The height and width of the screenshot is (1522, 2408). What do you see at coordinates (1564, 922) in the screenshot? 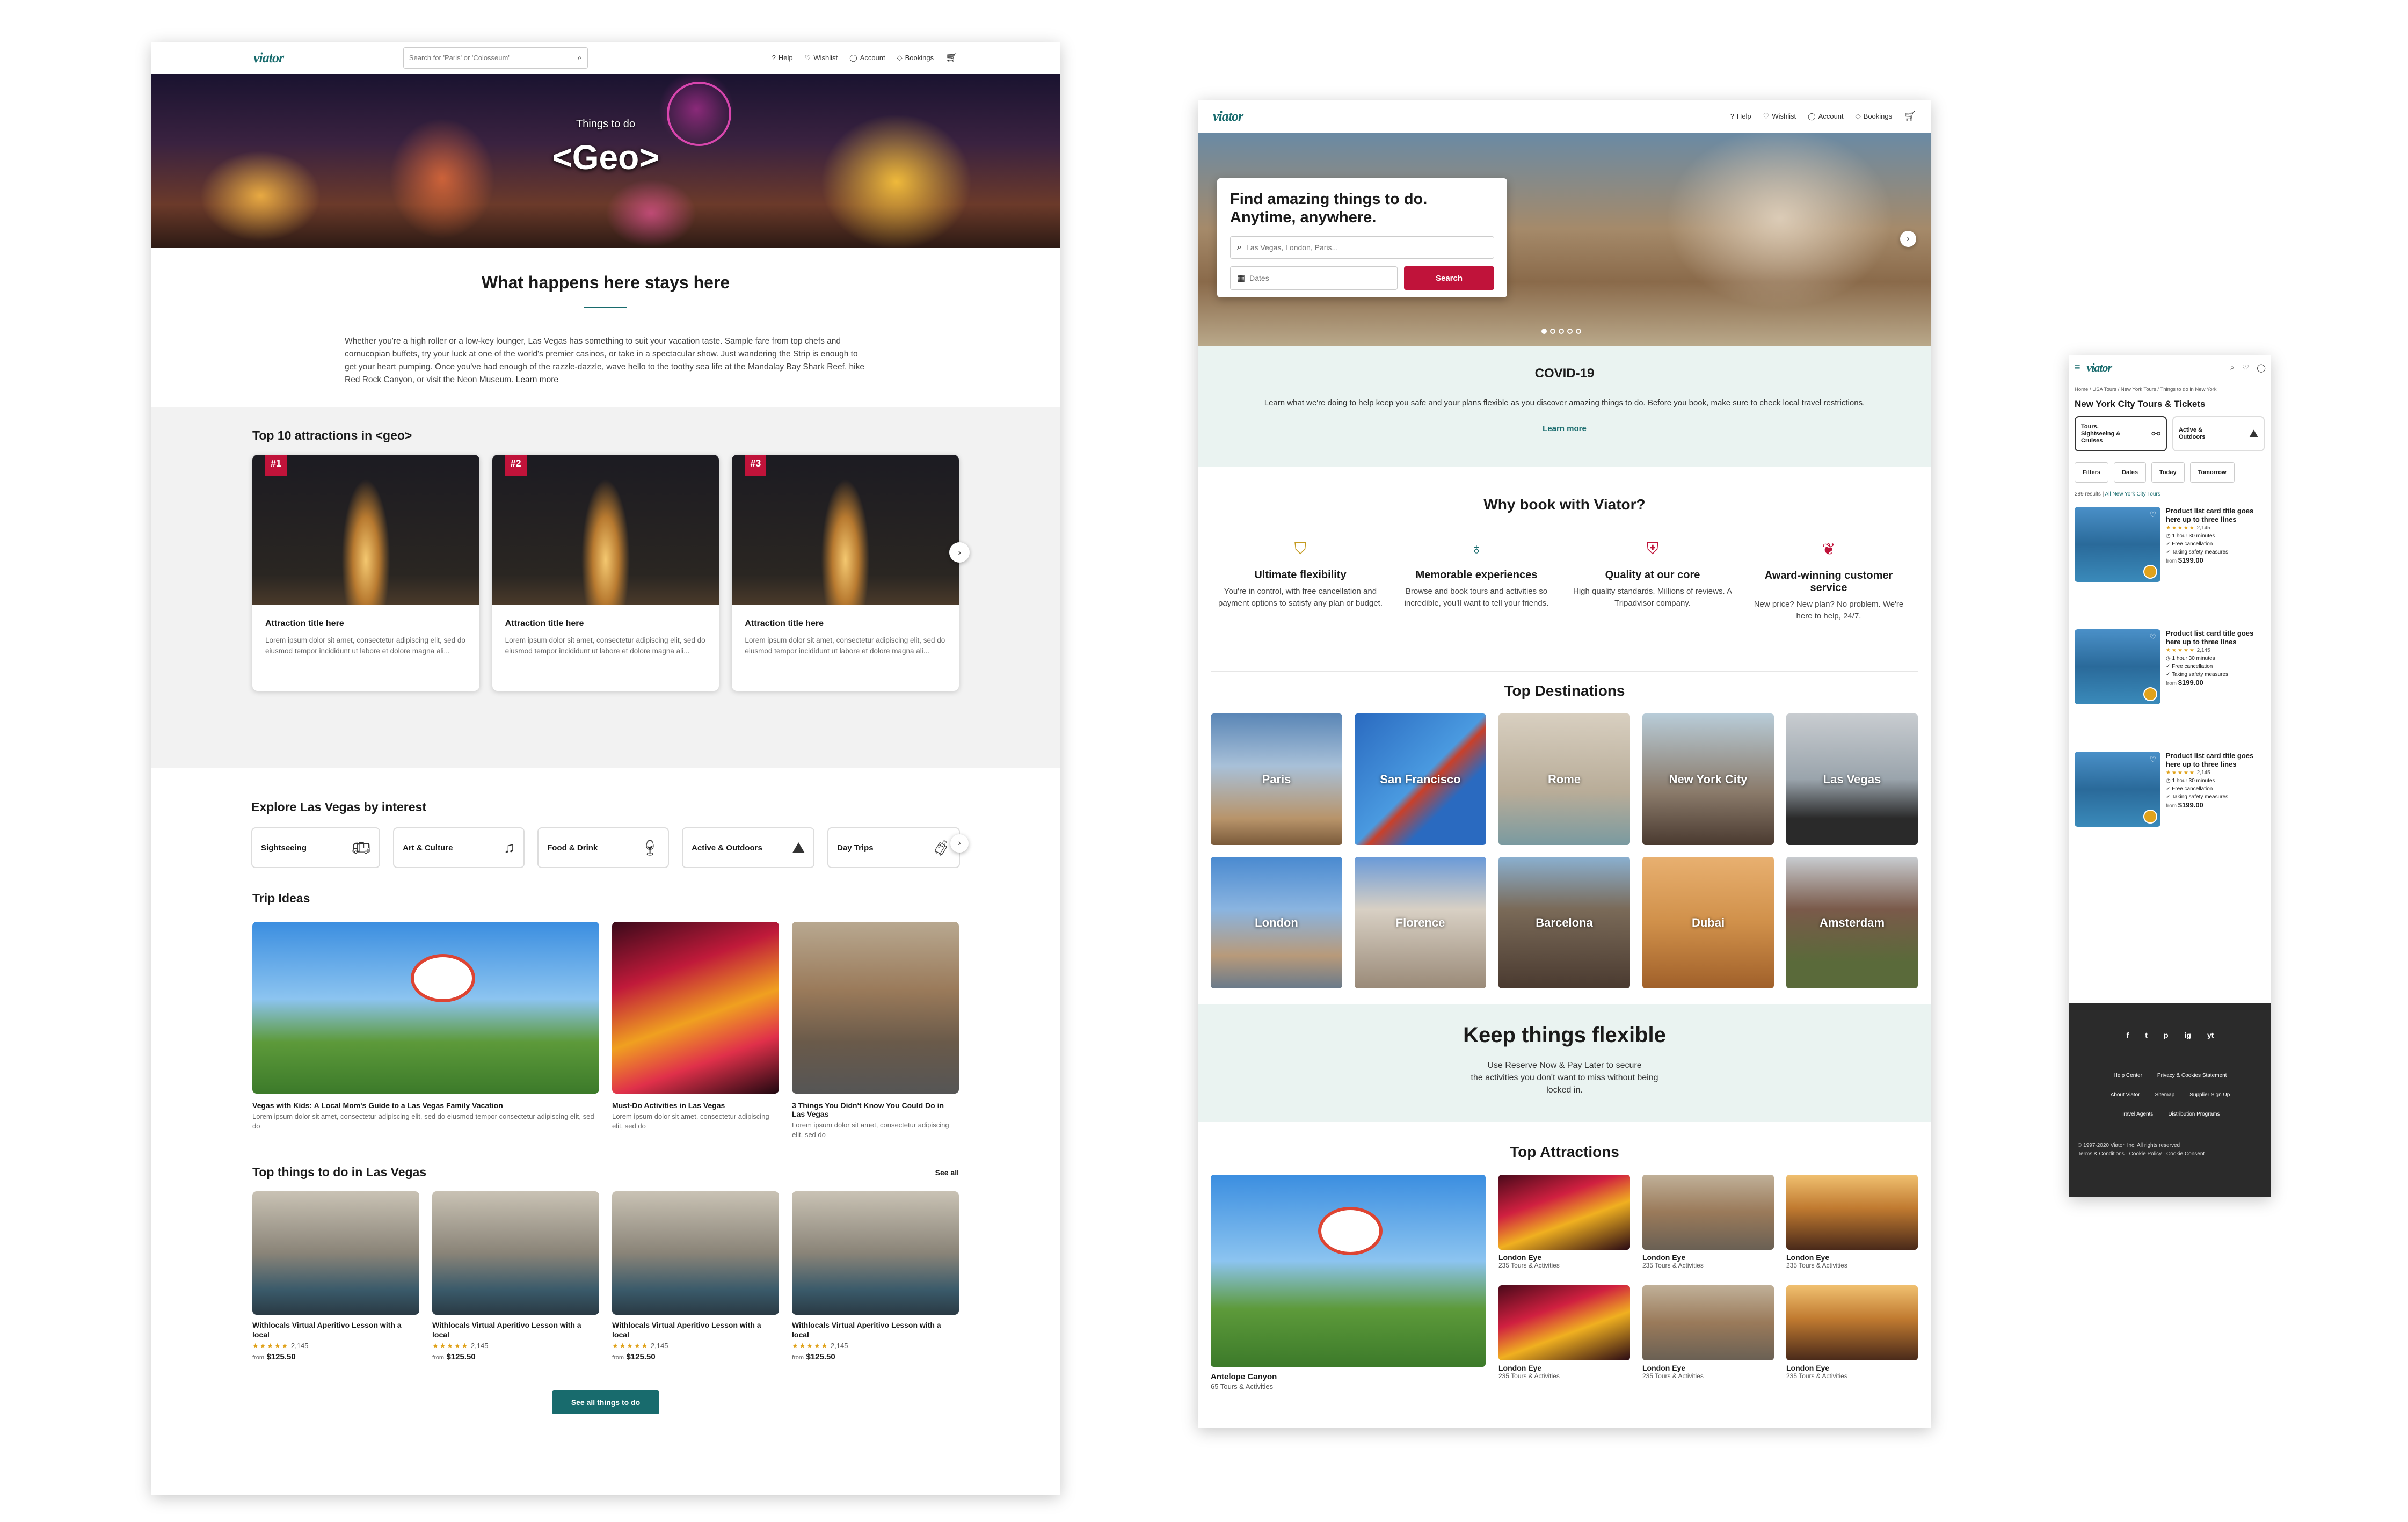
I see `destination-barcelona: Barcelona` at bounding box center [1564, 922].